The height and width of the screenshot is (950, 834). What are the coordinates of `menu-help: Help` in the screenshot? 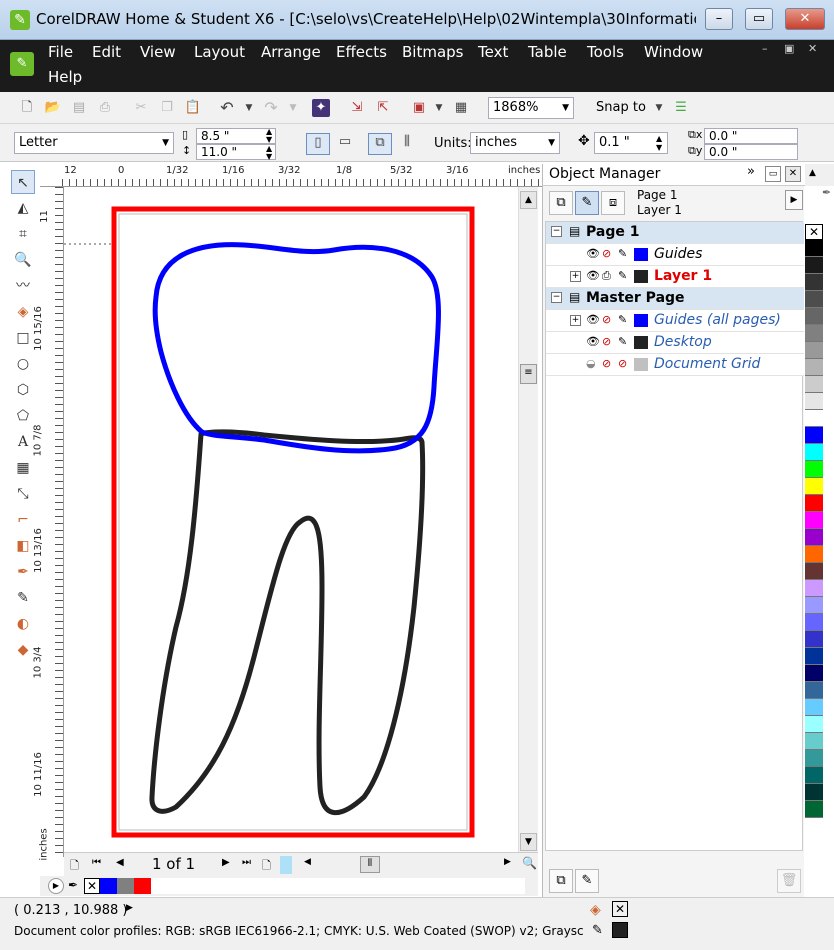 It's located at (65, 77).